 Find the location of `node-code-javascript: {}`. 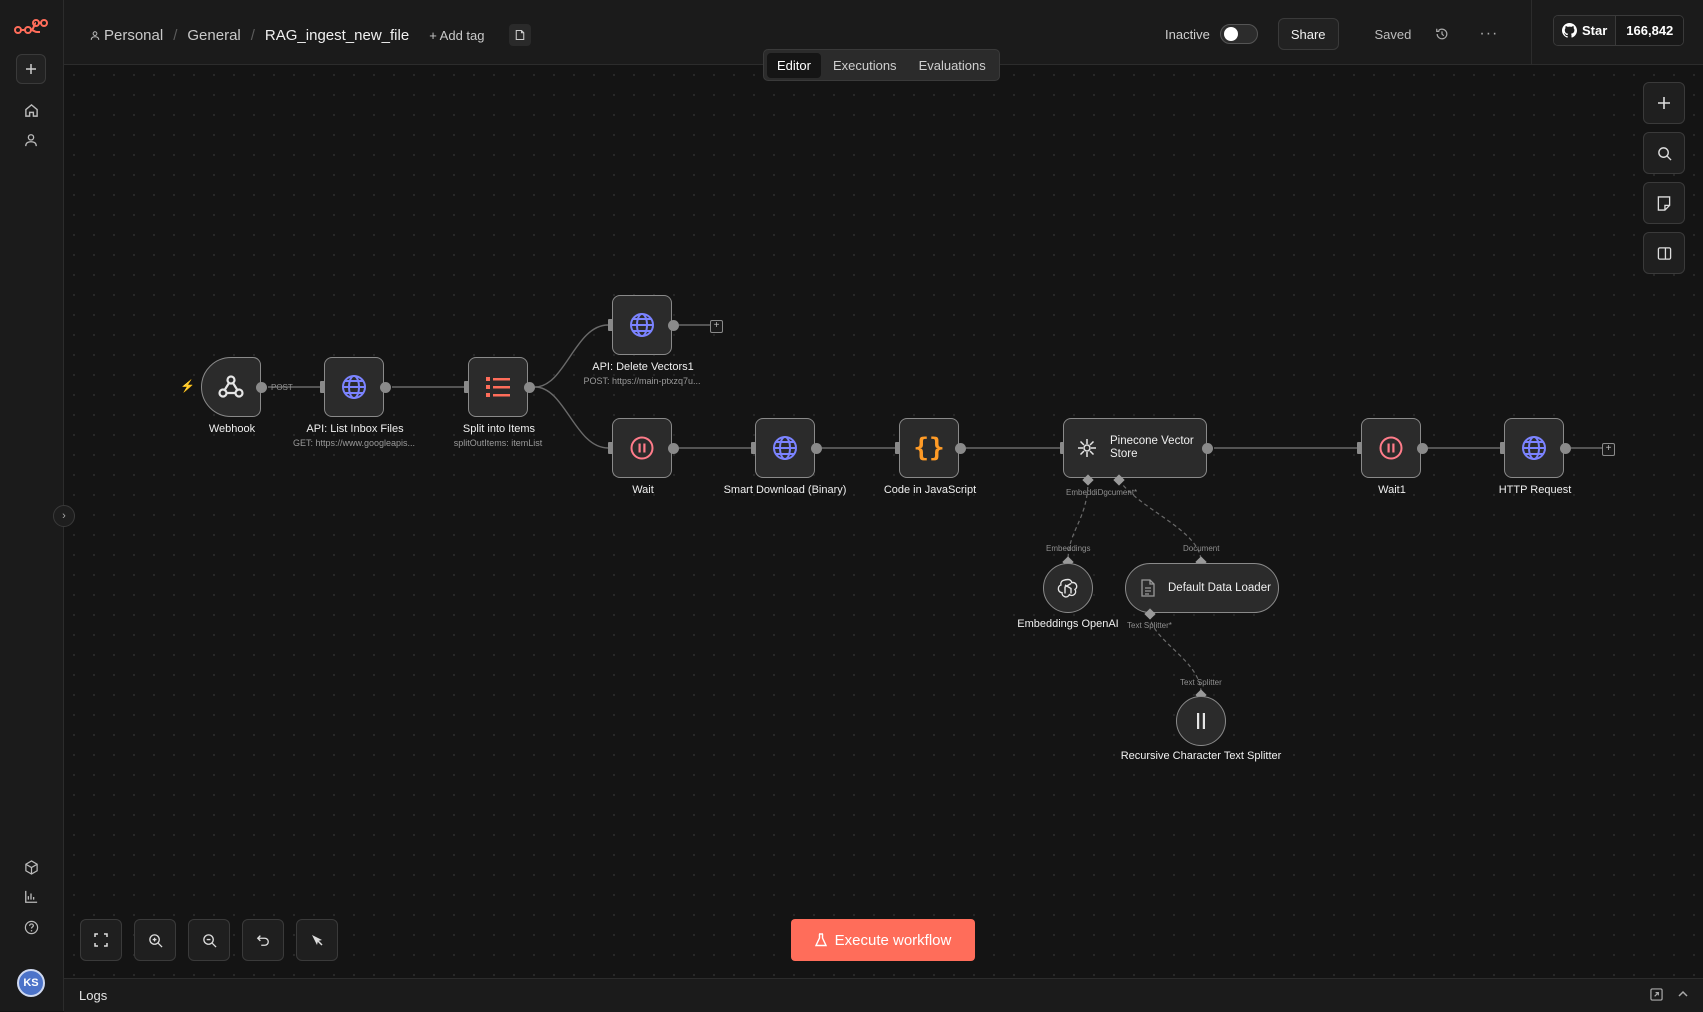

node-code-javascript: {} is located at coordinates (929, 448).